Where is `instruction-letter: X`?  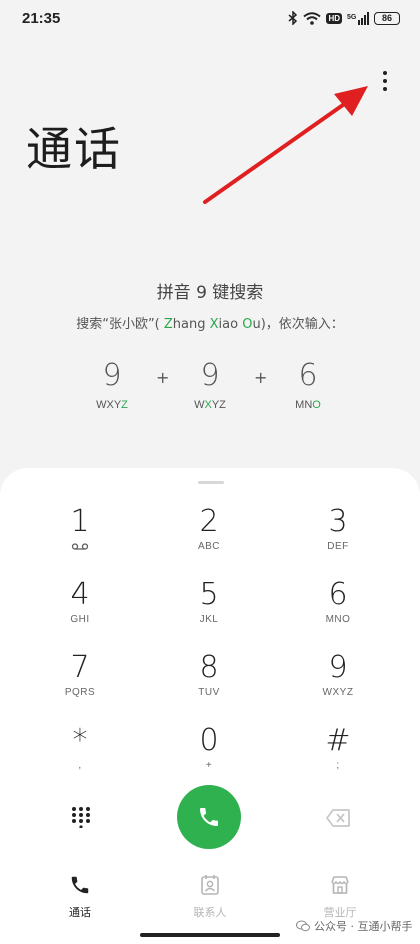 instruction-letter: X is located at coordinates (214, 324).